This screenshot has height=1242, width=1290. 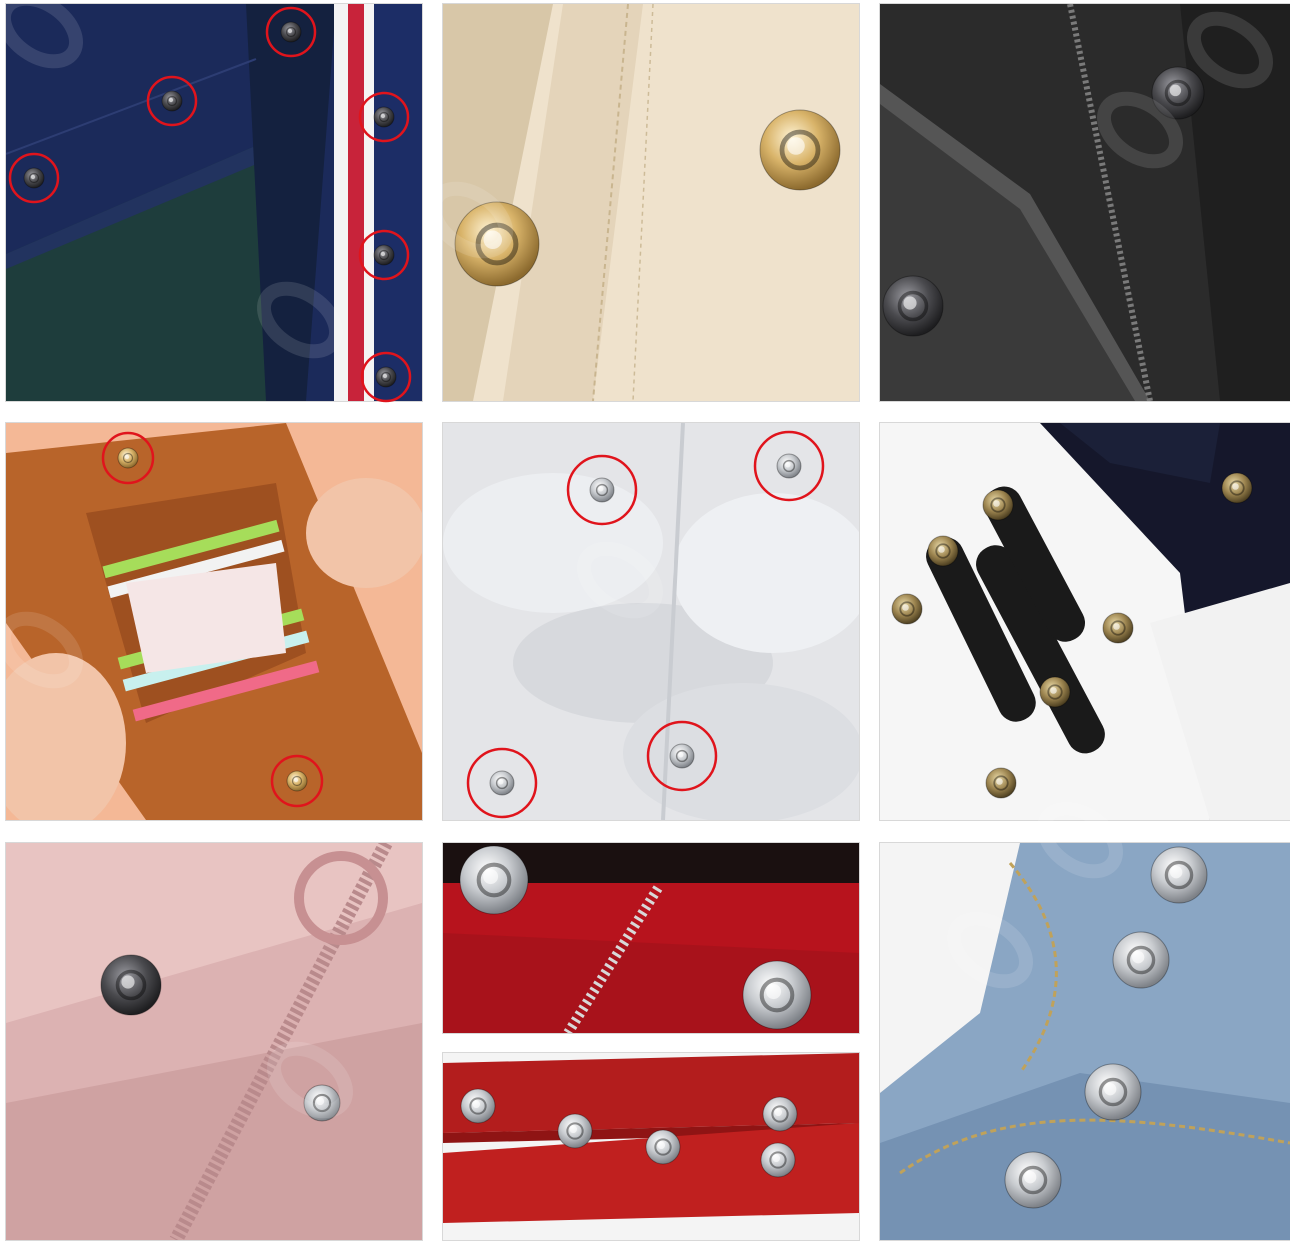 I want to click on photo-white-puffer, so click(x=651, y=621).